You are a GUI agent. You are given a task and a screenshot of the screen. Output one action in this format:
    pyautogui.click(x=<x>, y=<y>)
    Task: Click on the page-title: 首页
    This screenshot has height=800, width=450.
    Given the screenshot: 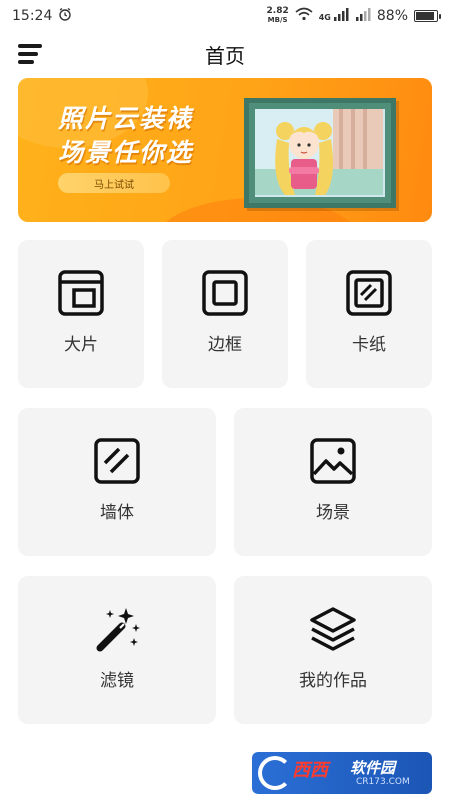 What is the action you would take?
    pyautogui.click(x=225, y=55)
    